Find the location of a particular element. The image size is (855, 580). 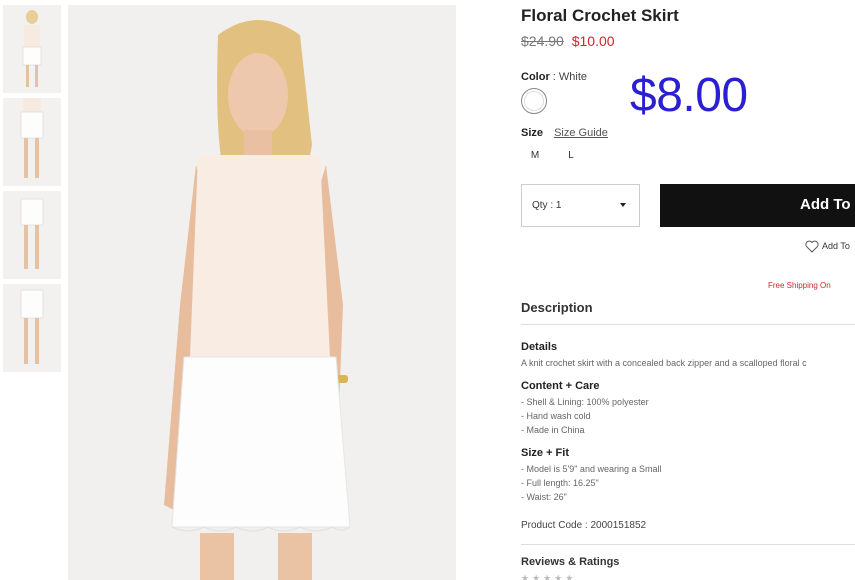

original-price: $24.90 is located at coordinates (542, 41).